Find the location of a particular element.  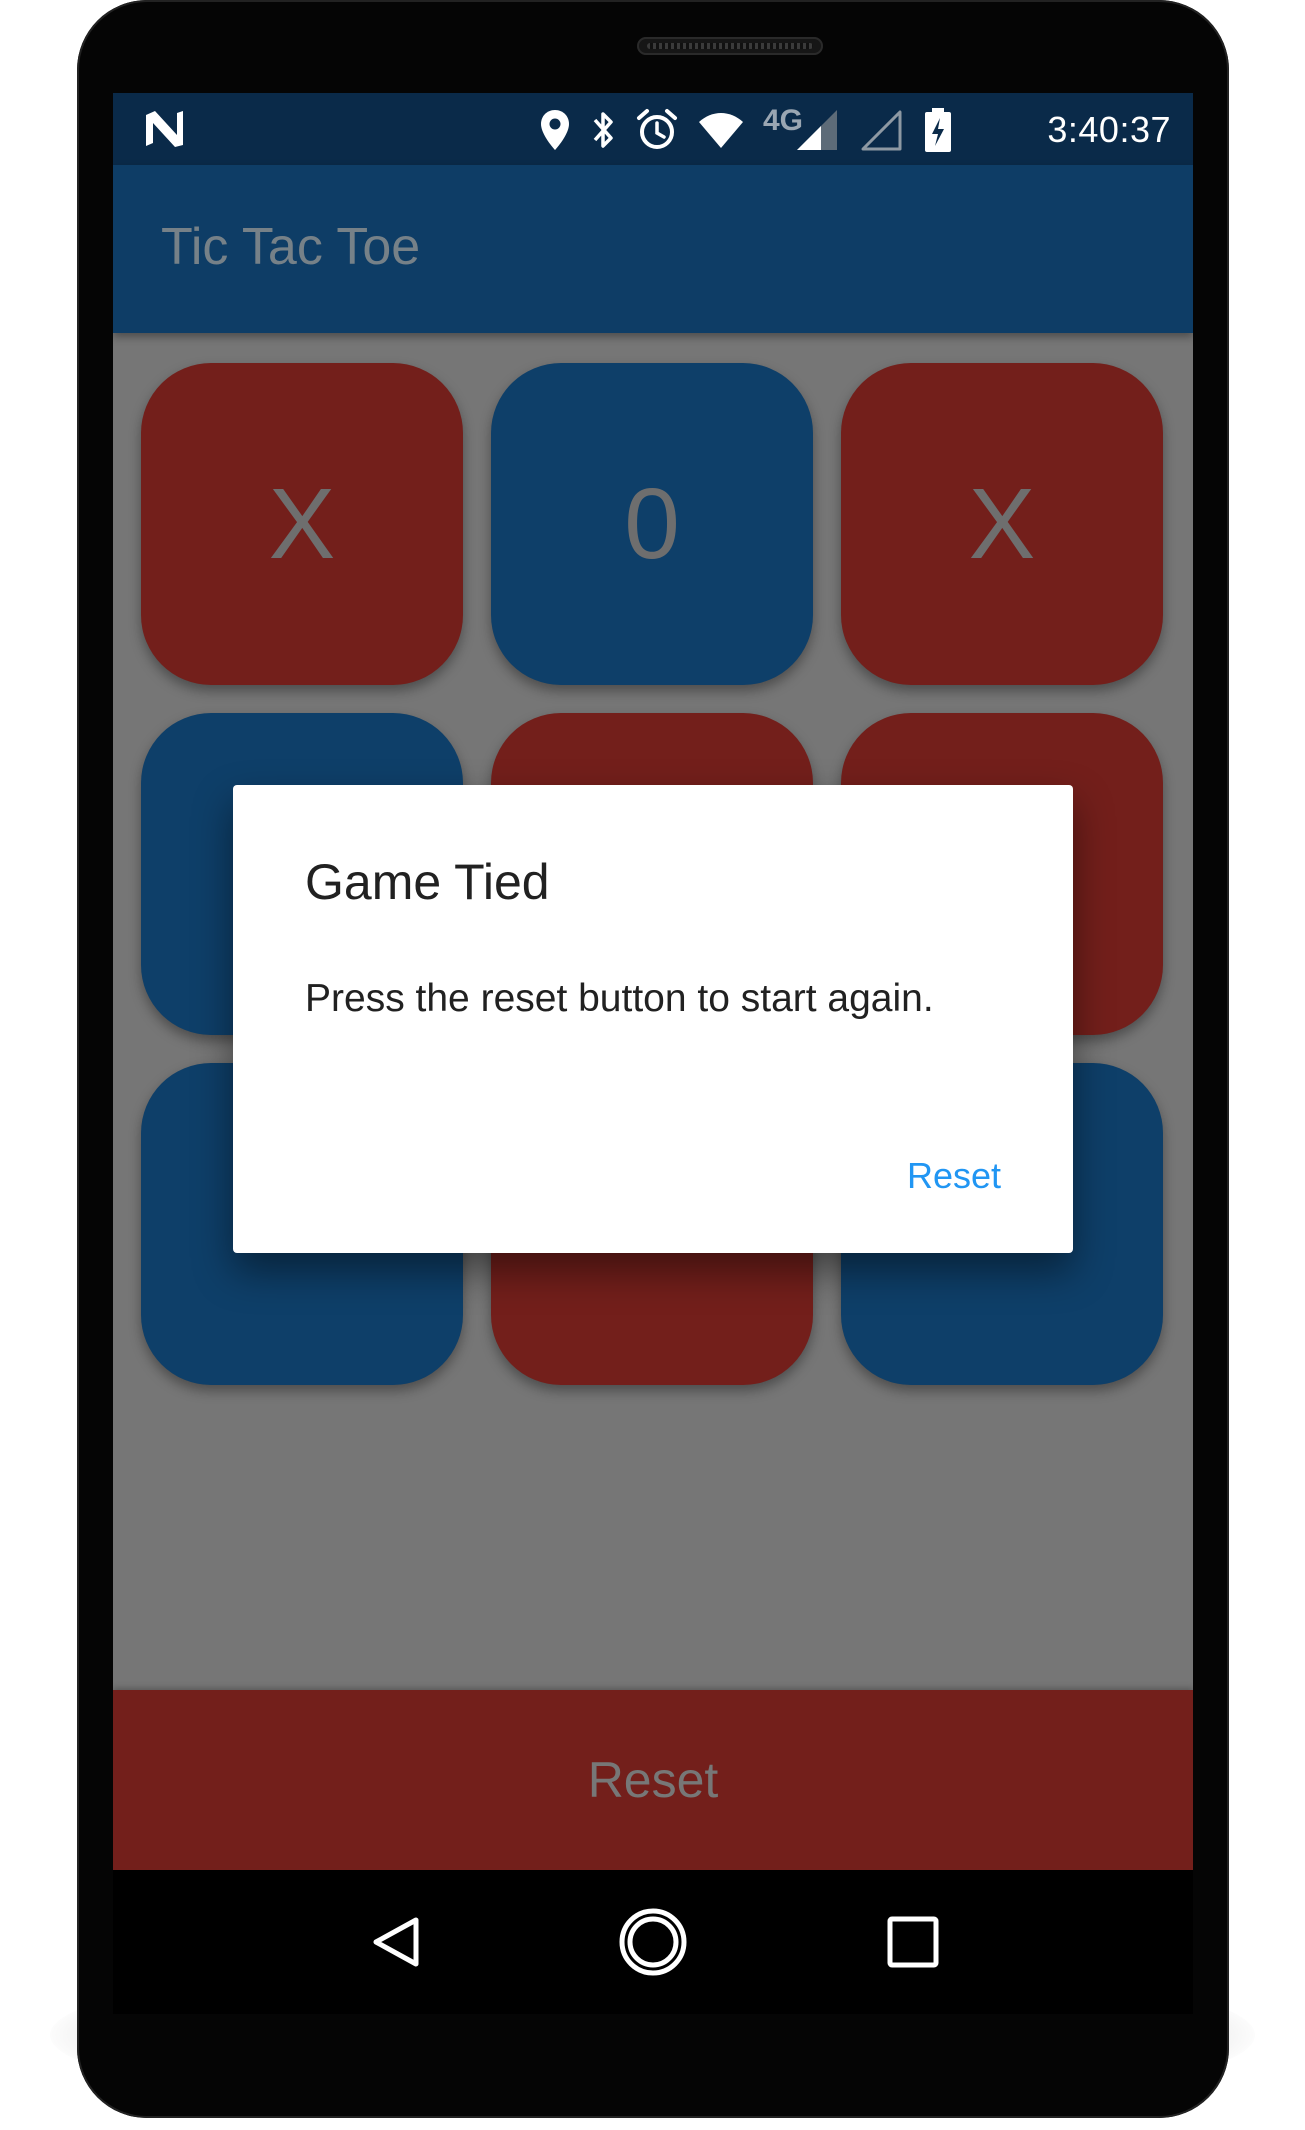

board-cell-1: X is located at coordinates (302, 524).